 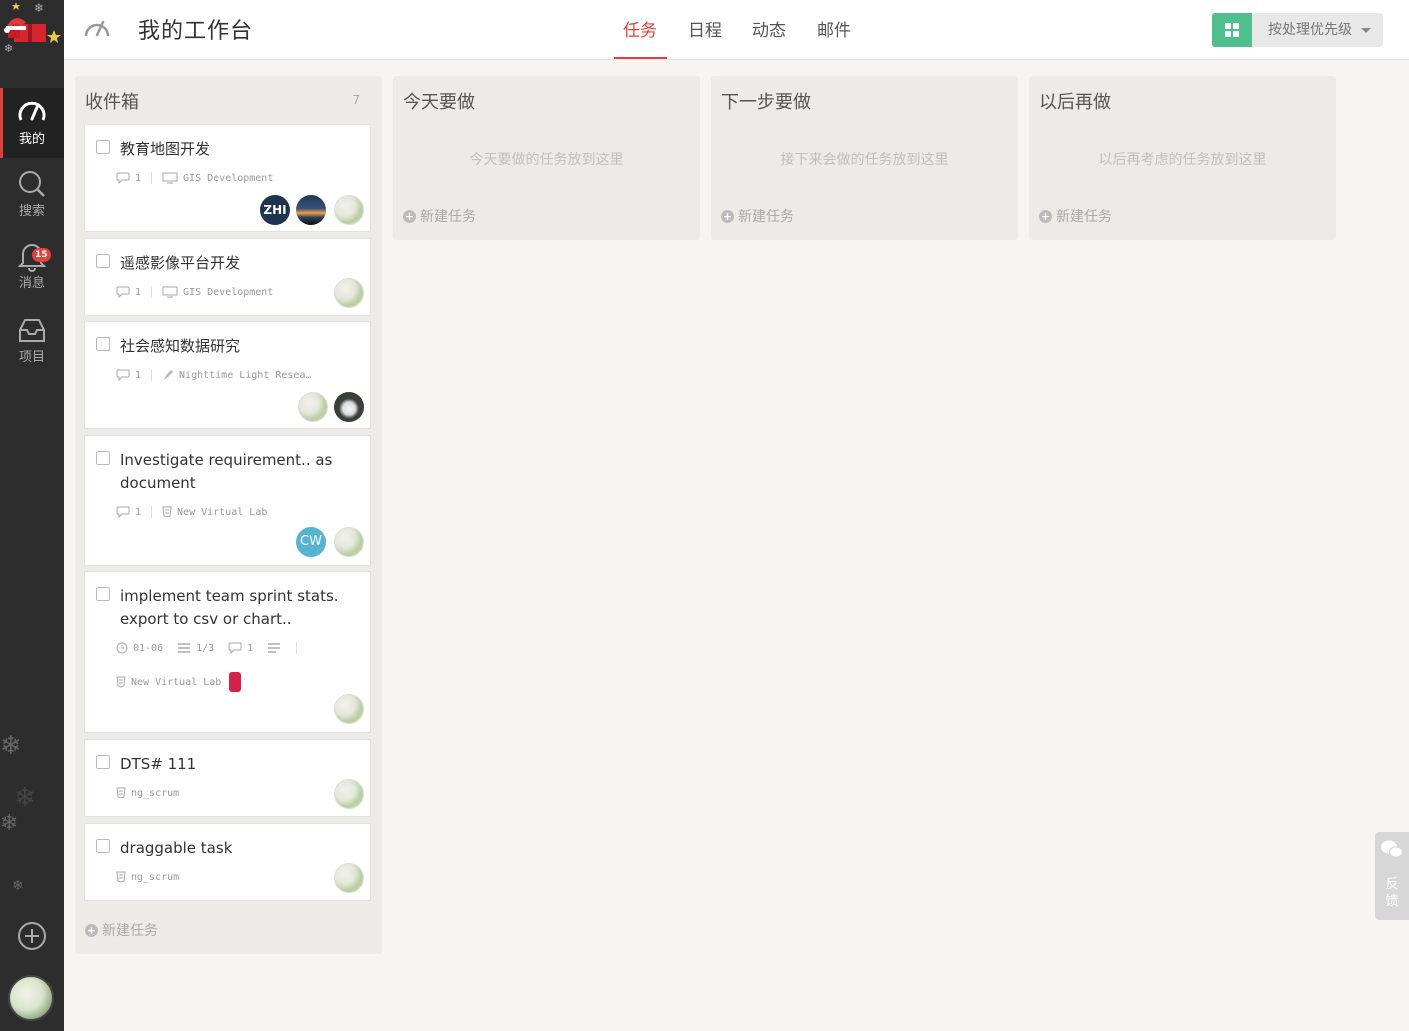 What do you see at coordinates (1392, 893) in the screenshot?
I see `feedback-label: 反馈` at bounding box center [1392, 893].